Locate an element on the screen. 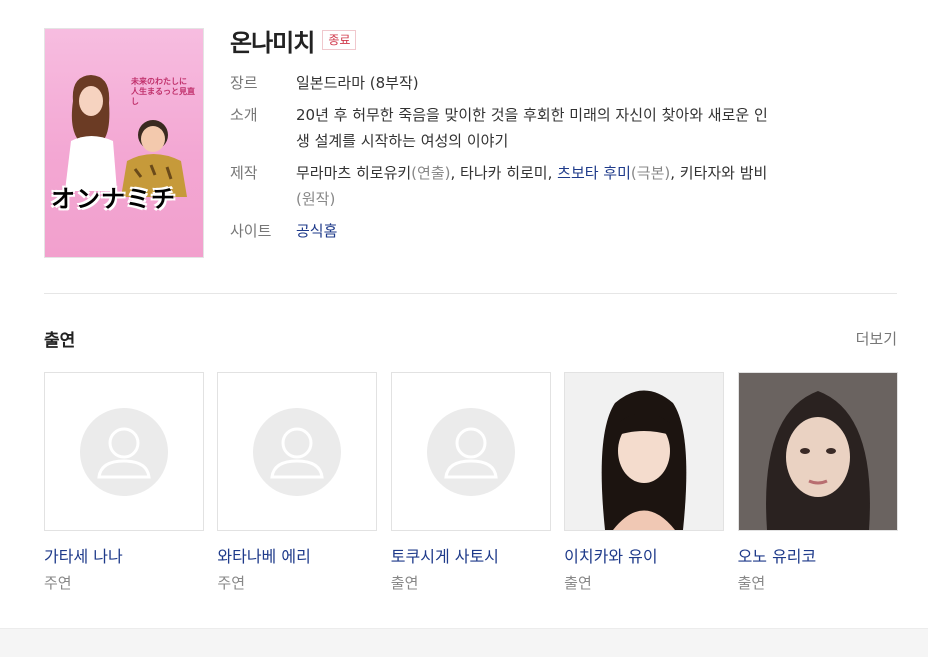 The image size is (928, 657). cast-card: 가타세 나나 주연 is located at coordinates (124, 482).